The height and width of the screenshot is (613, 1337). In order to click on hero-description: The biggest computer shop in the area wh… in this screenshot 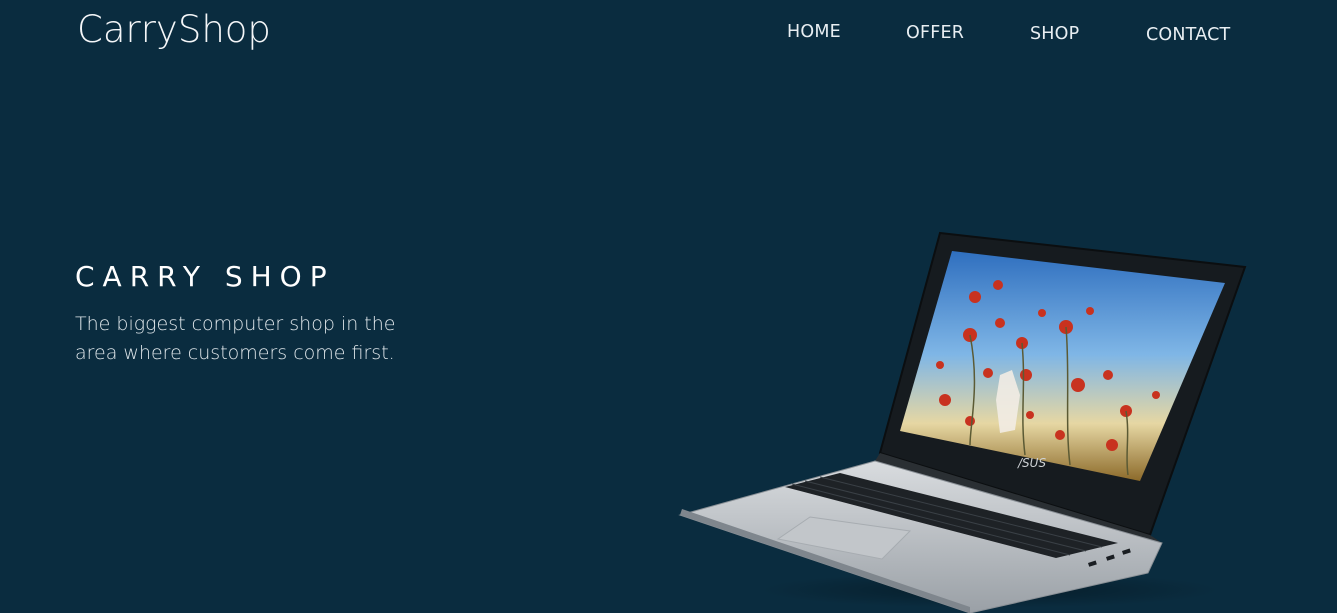, I will do `click(235, 338)`.